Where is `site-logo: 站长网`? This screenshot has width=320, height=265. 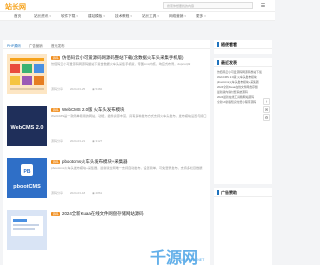 site-logo: 站长网 is located at coordinates (15, 7).